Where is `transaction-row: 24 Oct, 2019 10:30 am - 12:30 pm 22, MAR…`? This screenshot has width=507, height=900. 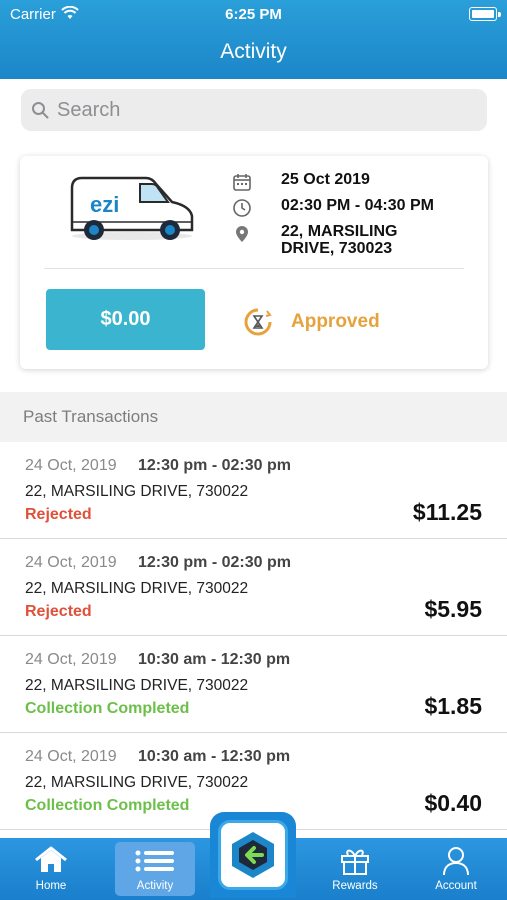 transaction-row: 24 Oct, 2019 10:30 am - 12:30 pm 22, MAR… is located at coordinates (253, 684).